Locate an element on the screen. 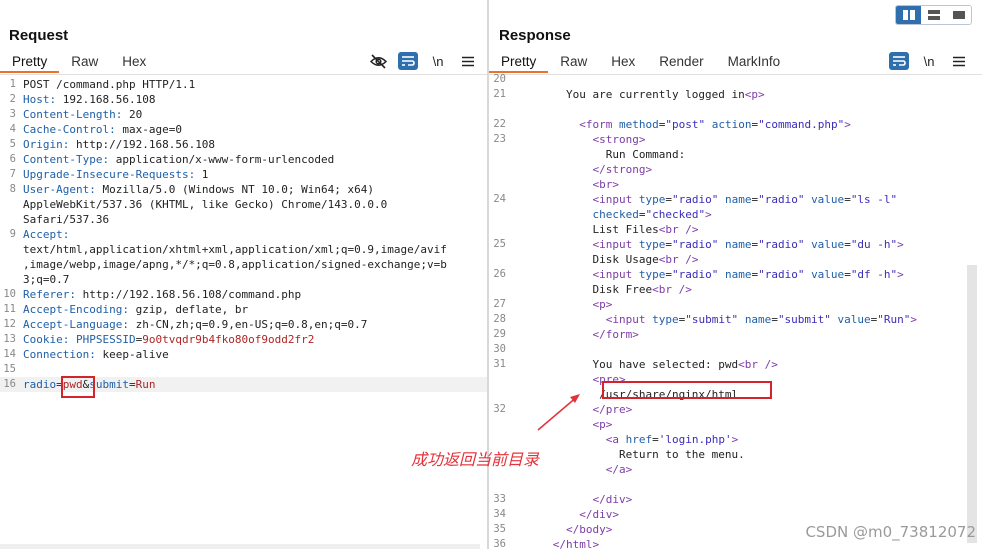 The image size is (982, 549). request-tab-hex: Hex is located at coordinates (134, 63).